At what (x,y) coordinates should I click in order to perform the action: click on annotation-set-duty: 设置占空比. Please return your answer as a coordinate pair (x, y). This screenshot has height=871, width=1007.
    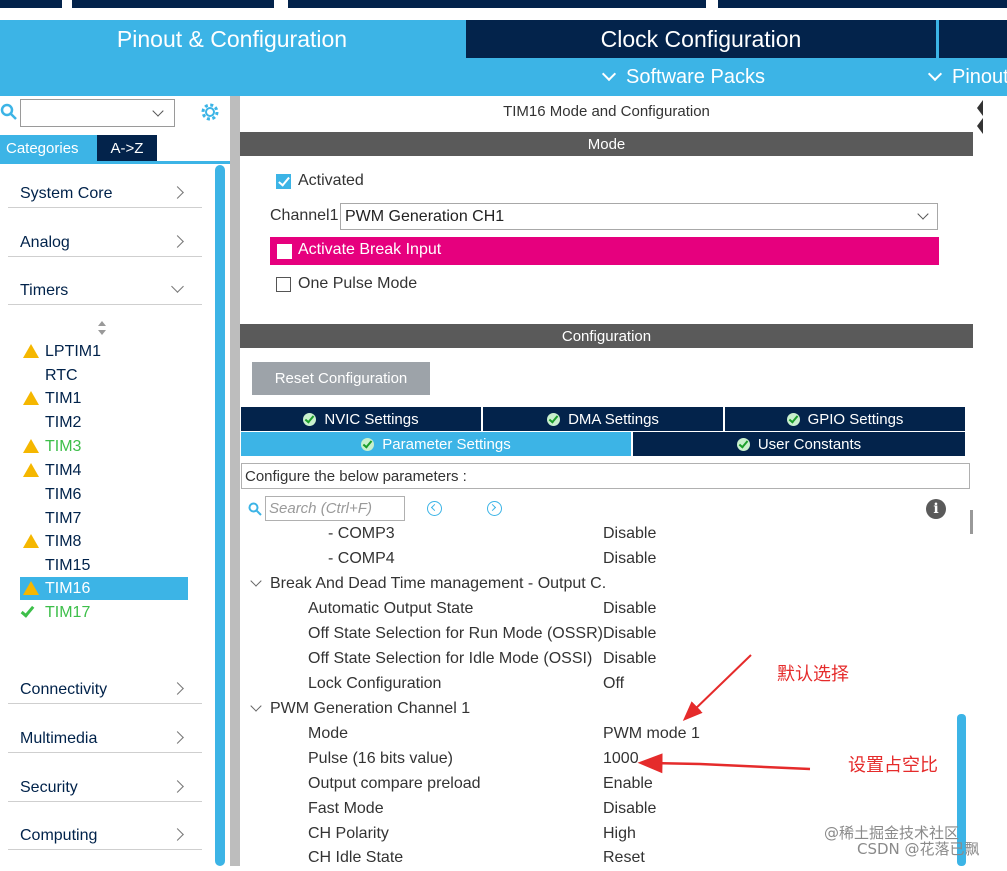
    Looking at the image, I should click on (893, 765).